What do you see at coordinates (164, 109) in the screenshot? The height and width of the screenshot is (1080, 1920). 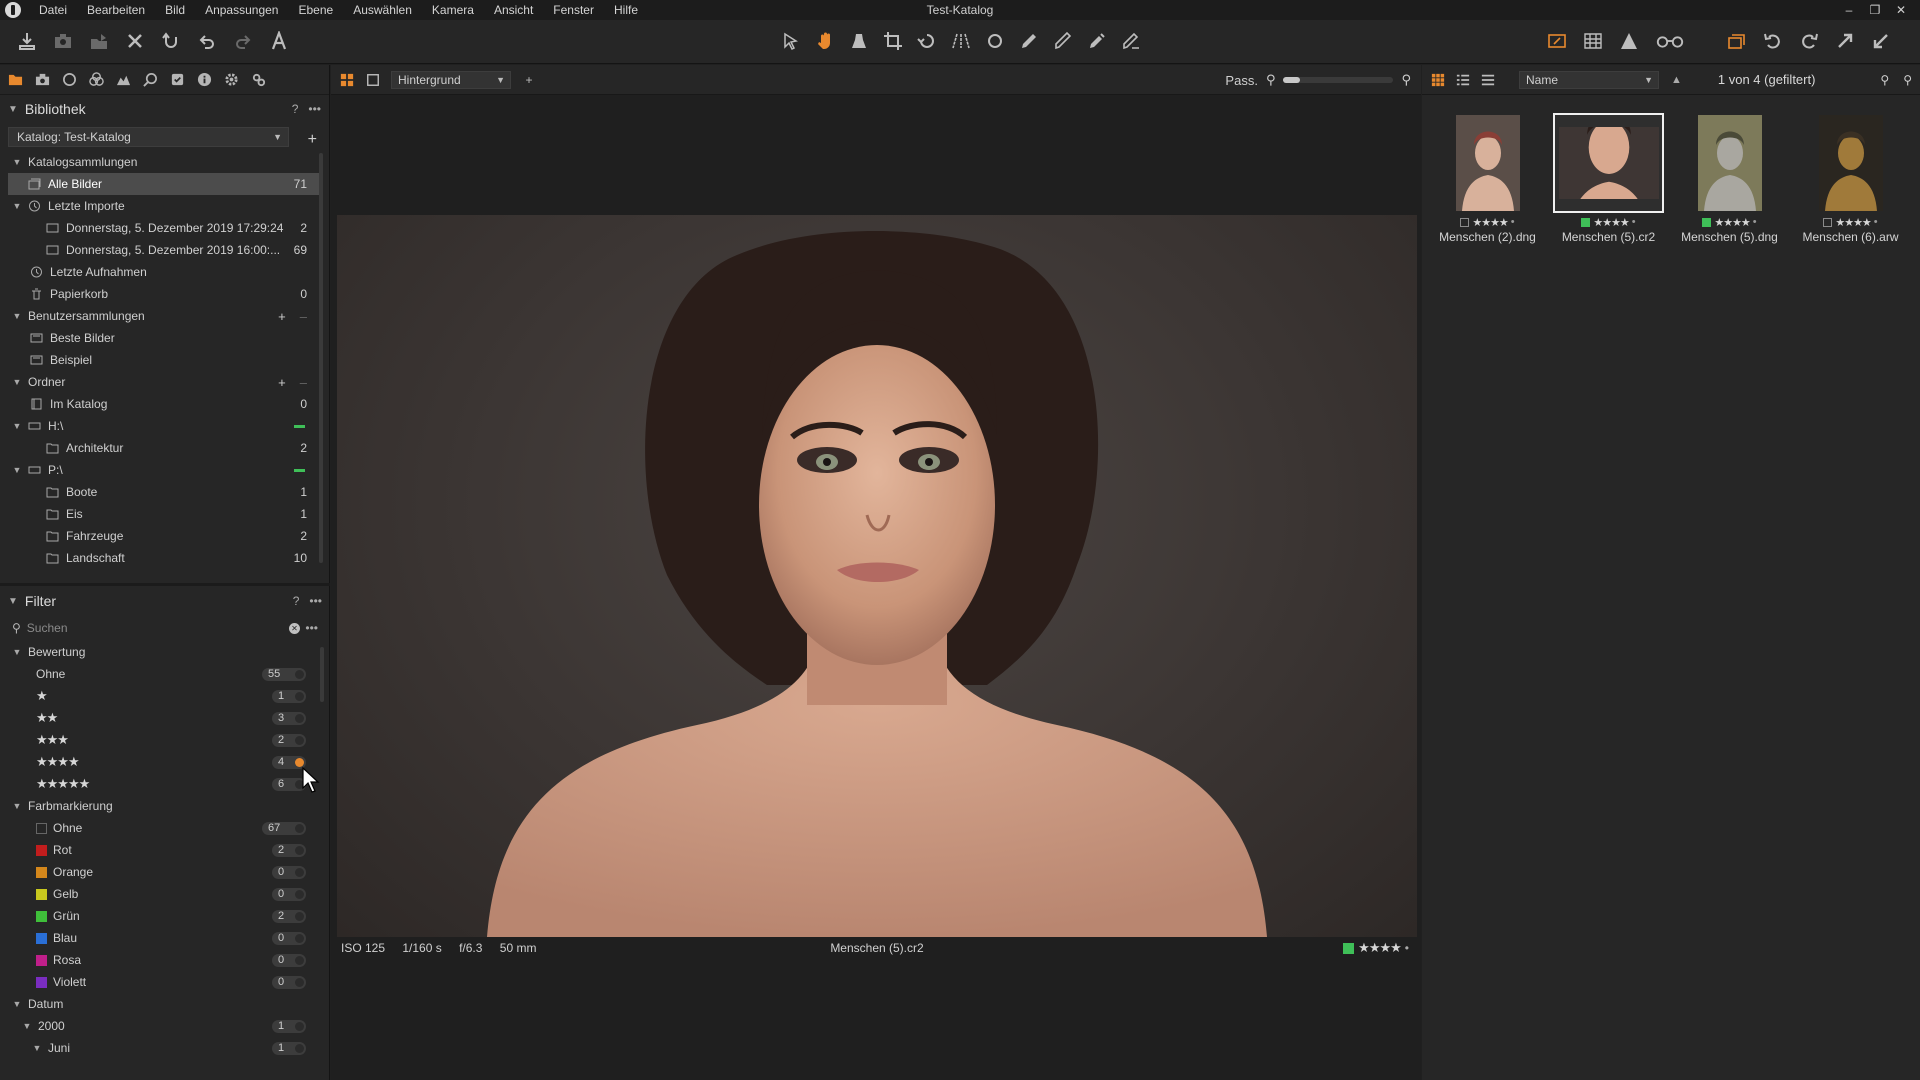 I see `library-panel-header: ▼ Bibliothek ? •••` at bounding box center [164, 109].